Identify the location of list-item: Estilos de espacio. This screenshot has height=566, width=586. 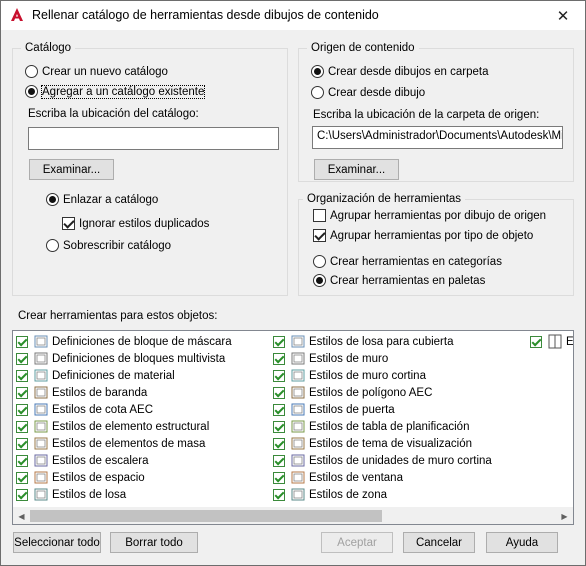
(80, 477).